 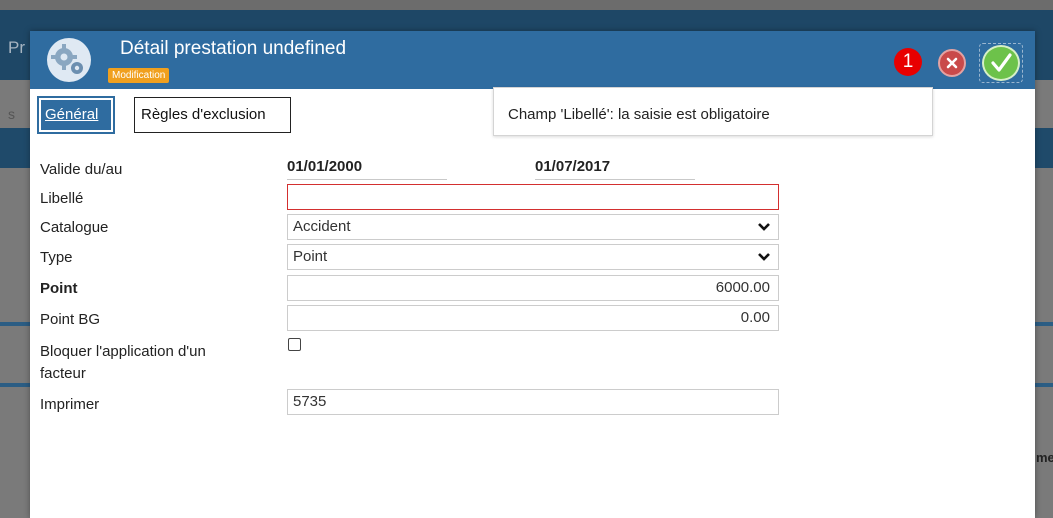 I want to click on modal-title: Détail prestation undefined, so click(x=233, y=48).